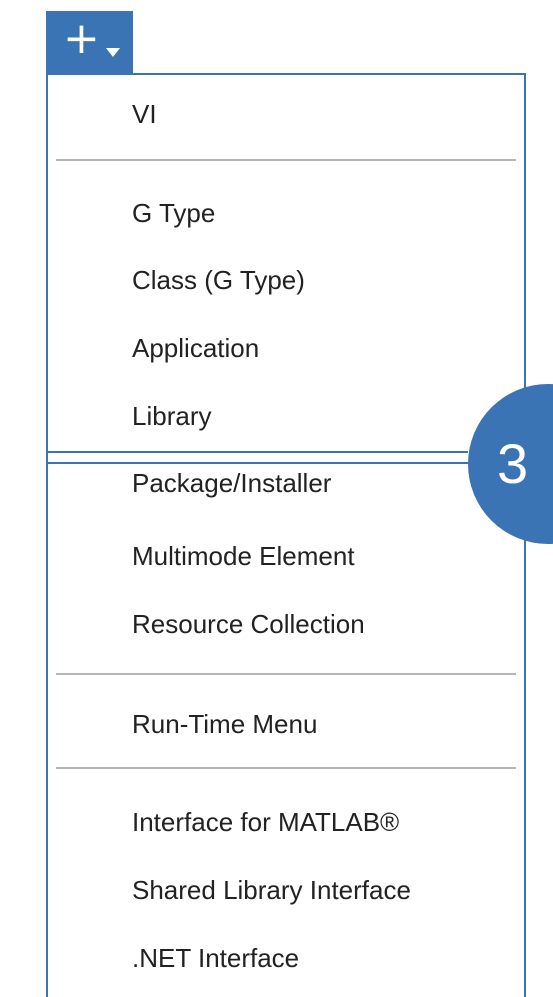 The width and height of the screenshot is (553, 997). What do you see at coordinates (171, 416) in the screenshot?
I see `menu-item-library: Library` at bounding box center [171, 416].